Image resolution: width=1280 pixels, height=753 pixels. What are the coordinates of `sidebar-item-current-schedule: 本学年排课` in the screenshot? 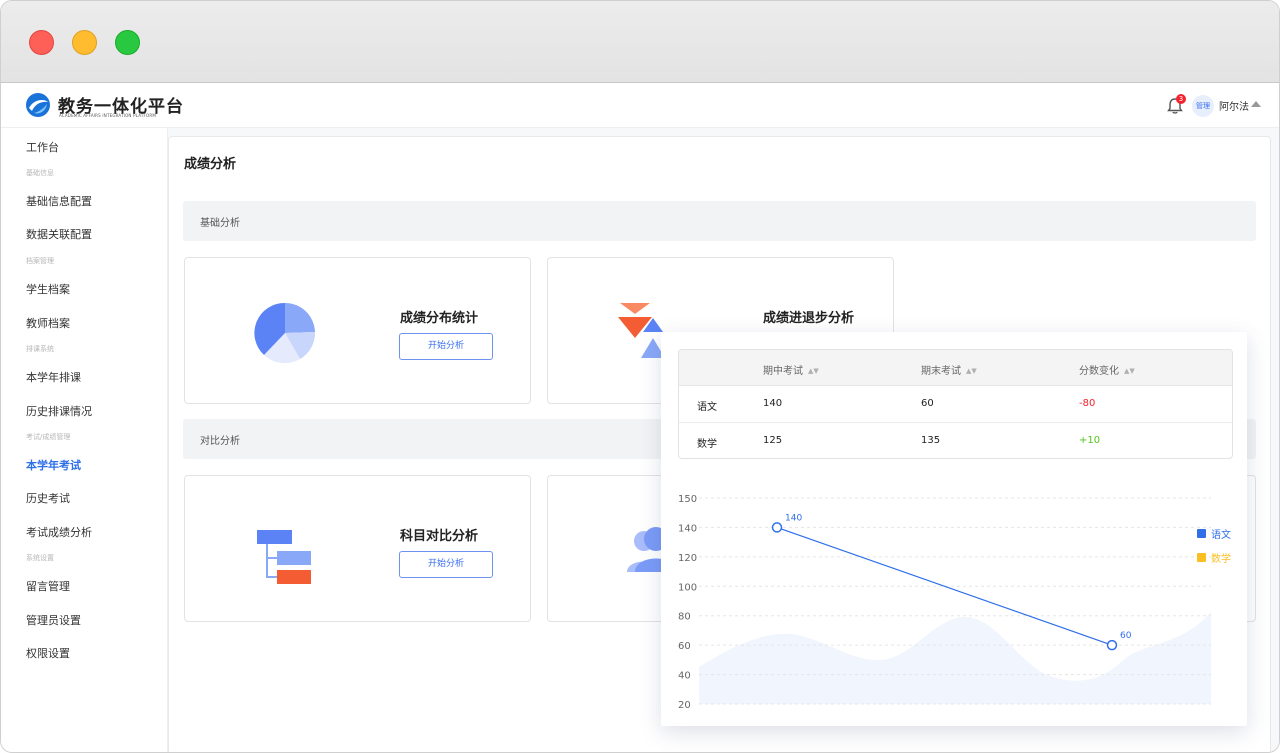 It's located at (53, 377).